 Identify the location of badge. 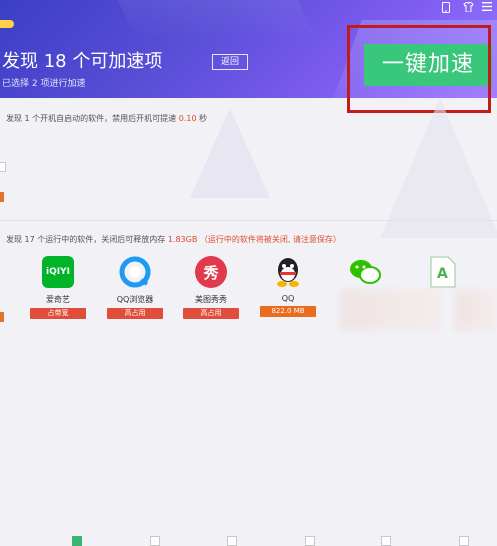
(7, 24).